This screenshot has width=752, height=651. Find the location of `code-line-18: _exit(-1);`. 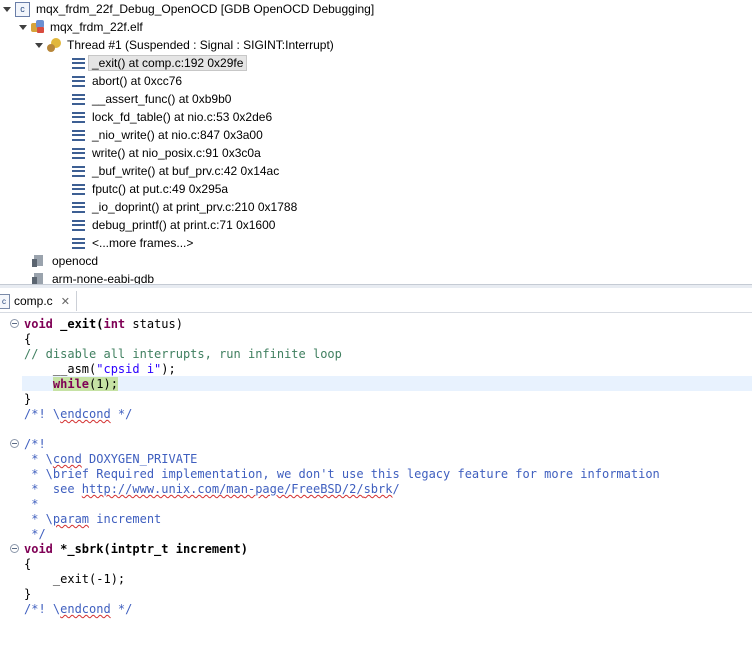

code-line-18: _exit(-1); is located at coordinates (75, 579).